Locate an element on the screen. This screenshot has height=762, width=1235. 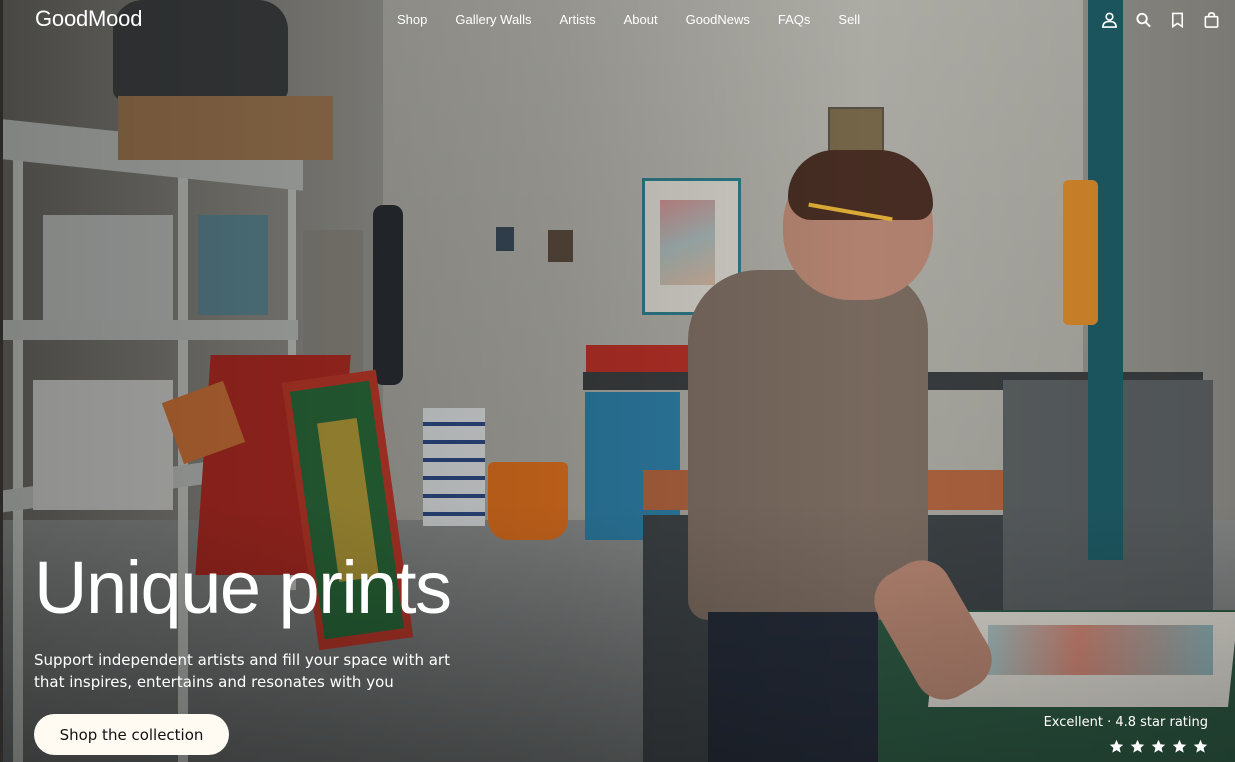
bookmark-icon is located at coordinates (1177, 20).